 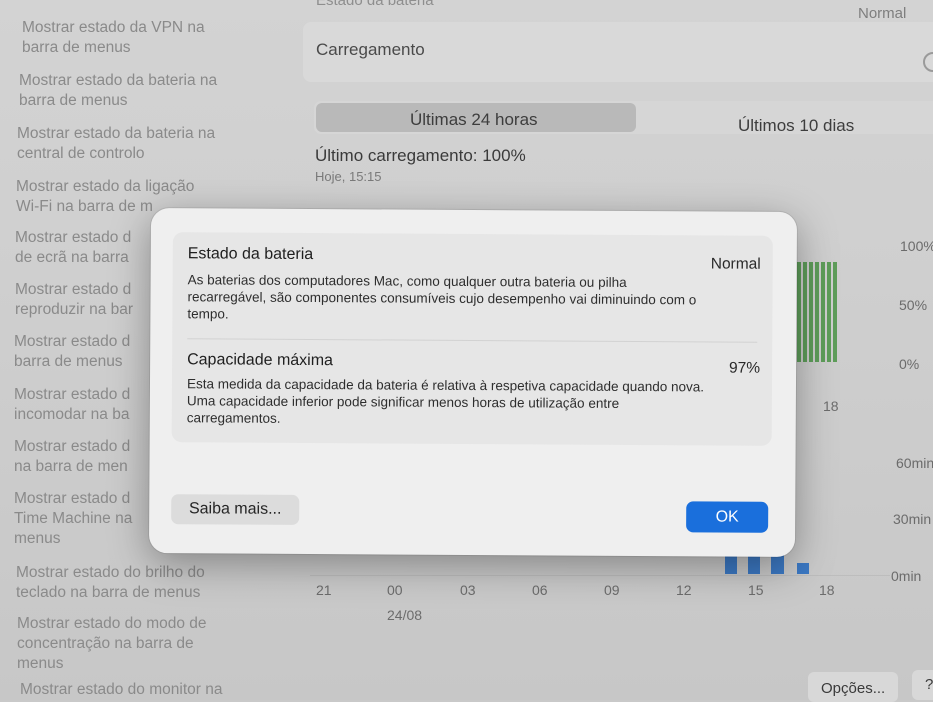 I want to click on axis-label-60min: 60min, so click(x=914, y=463).